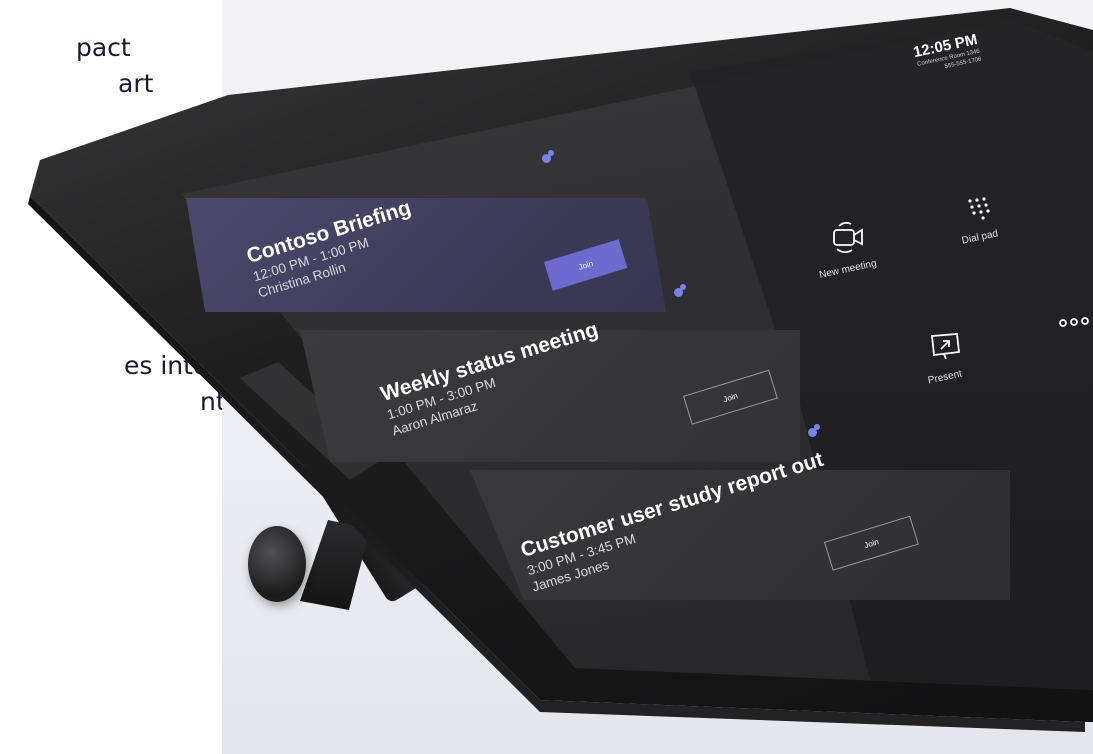  I want to click on dial-pad-tile: Dial pad, so click(980, 221).